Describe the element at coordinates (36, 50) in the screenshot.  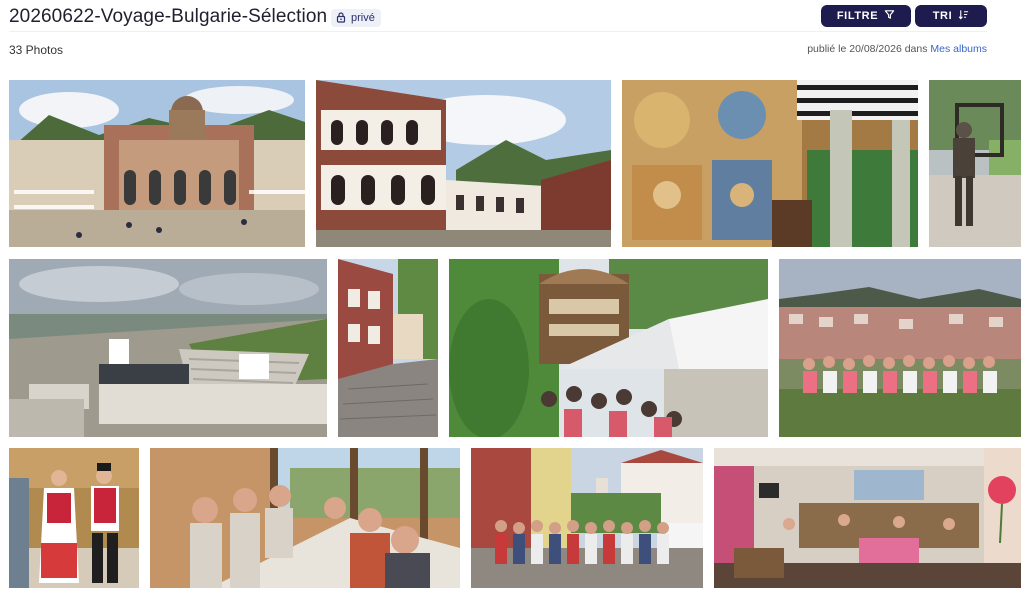
I see `photo-count: 33 Photos` at that location.